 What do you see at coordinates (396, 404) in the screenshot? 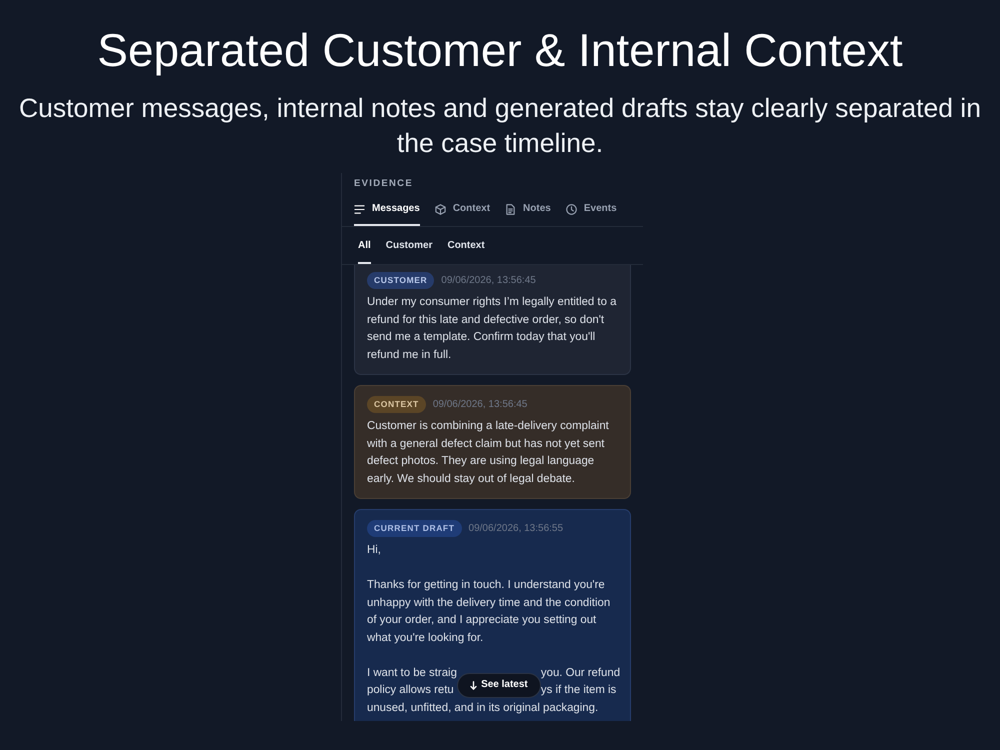
I see `sender-badge: CONTEXT` at bounding box center [396, 404].